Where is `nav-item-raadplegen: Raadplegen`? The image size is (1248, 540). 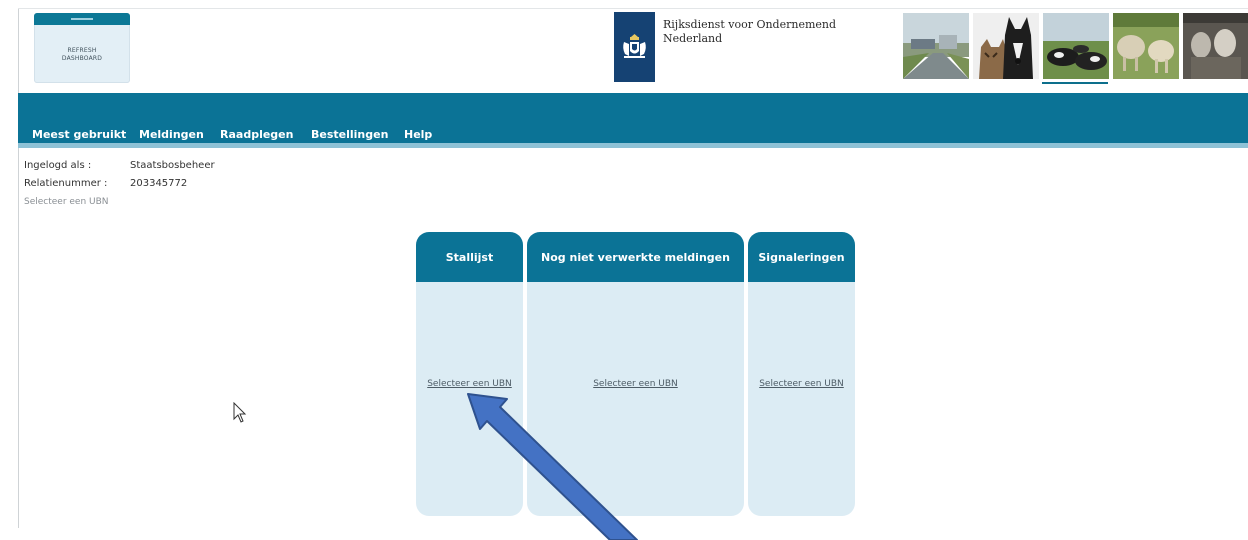 nav-item-raadplegen: Raadplegen is located at coordinates (256, 134).